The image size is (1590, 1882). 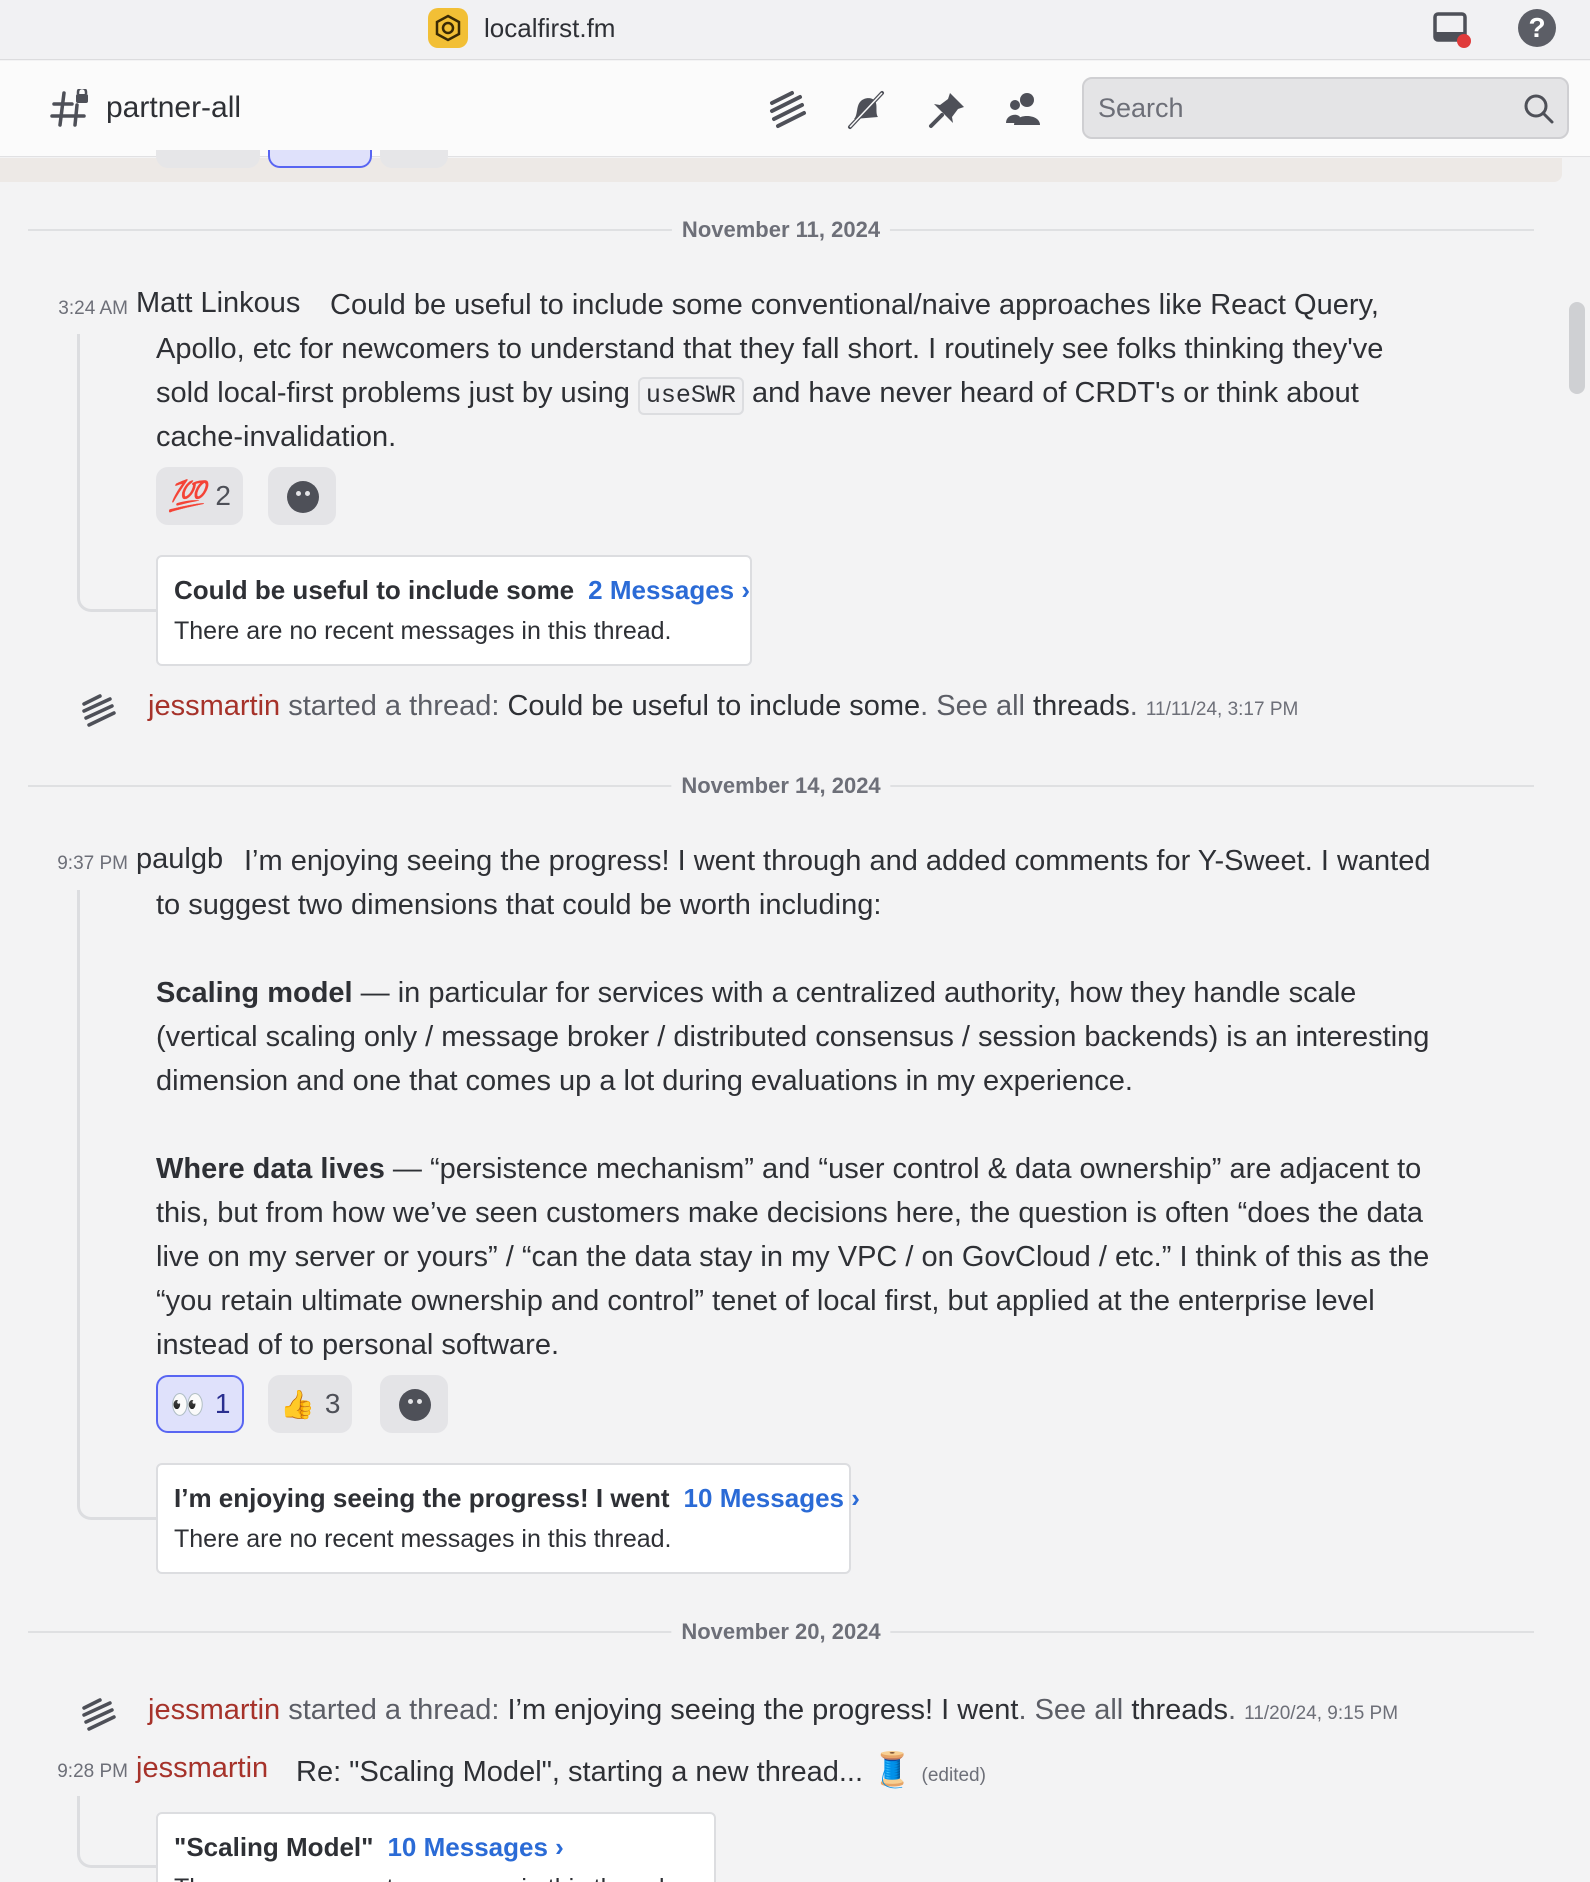 I want to click on reaction-count: 1, so click(x=222, y=1403).